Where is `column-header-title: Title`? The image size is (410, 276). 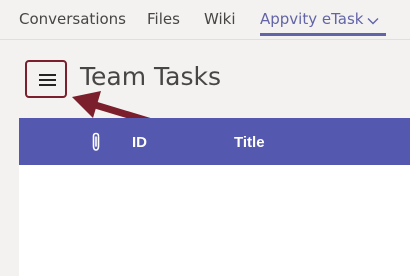
column-header-title: Title is located at coordinates (249, 142).